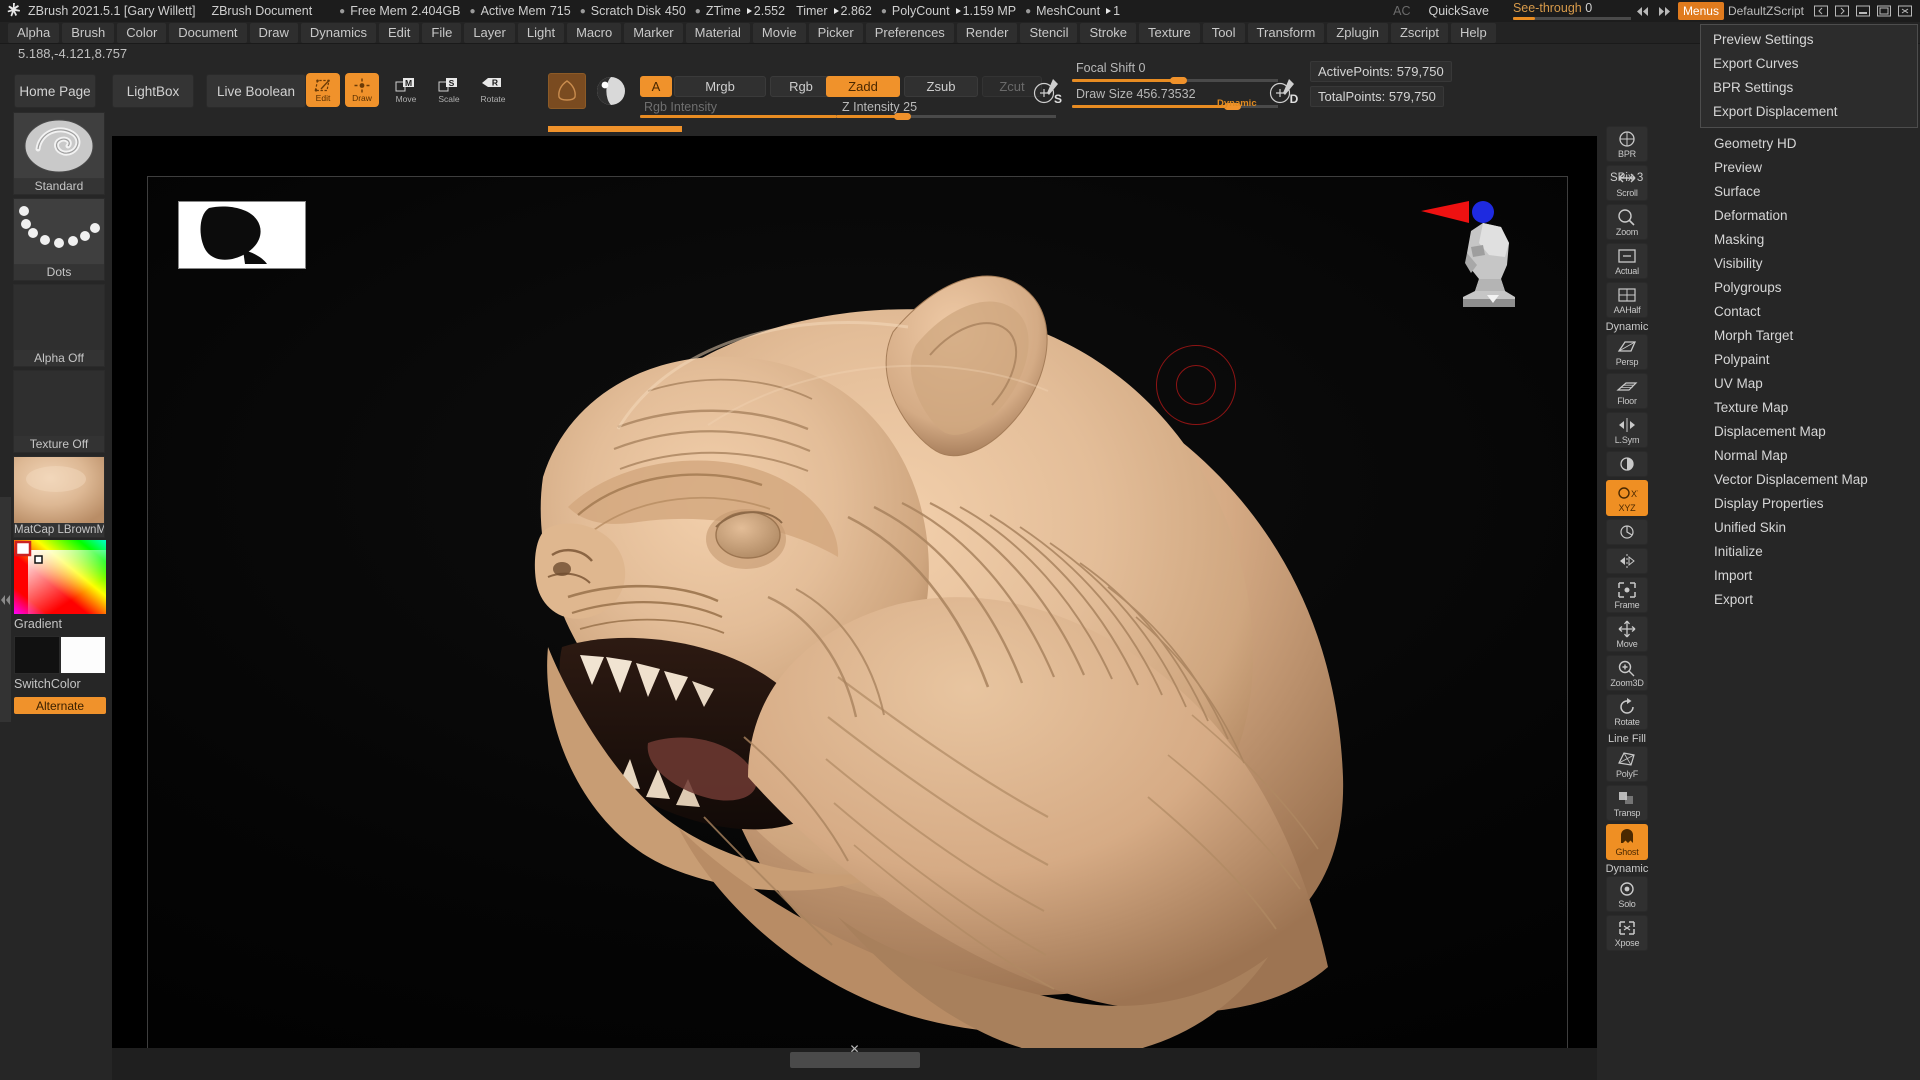 The height and width of the screenshot is (1080, 1920). Describe the element at coordinates (1809, 384) in the screenshot. I see `tool-submenu-uv-map: UV Map` at that location.